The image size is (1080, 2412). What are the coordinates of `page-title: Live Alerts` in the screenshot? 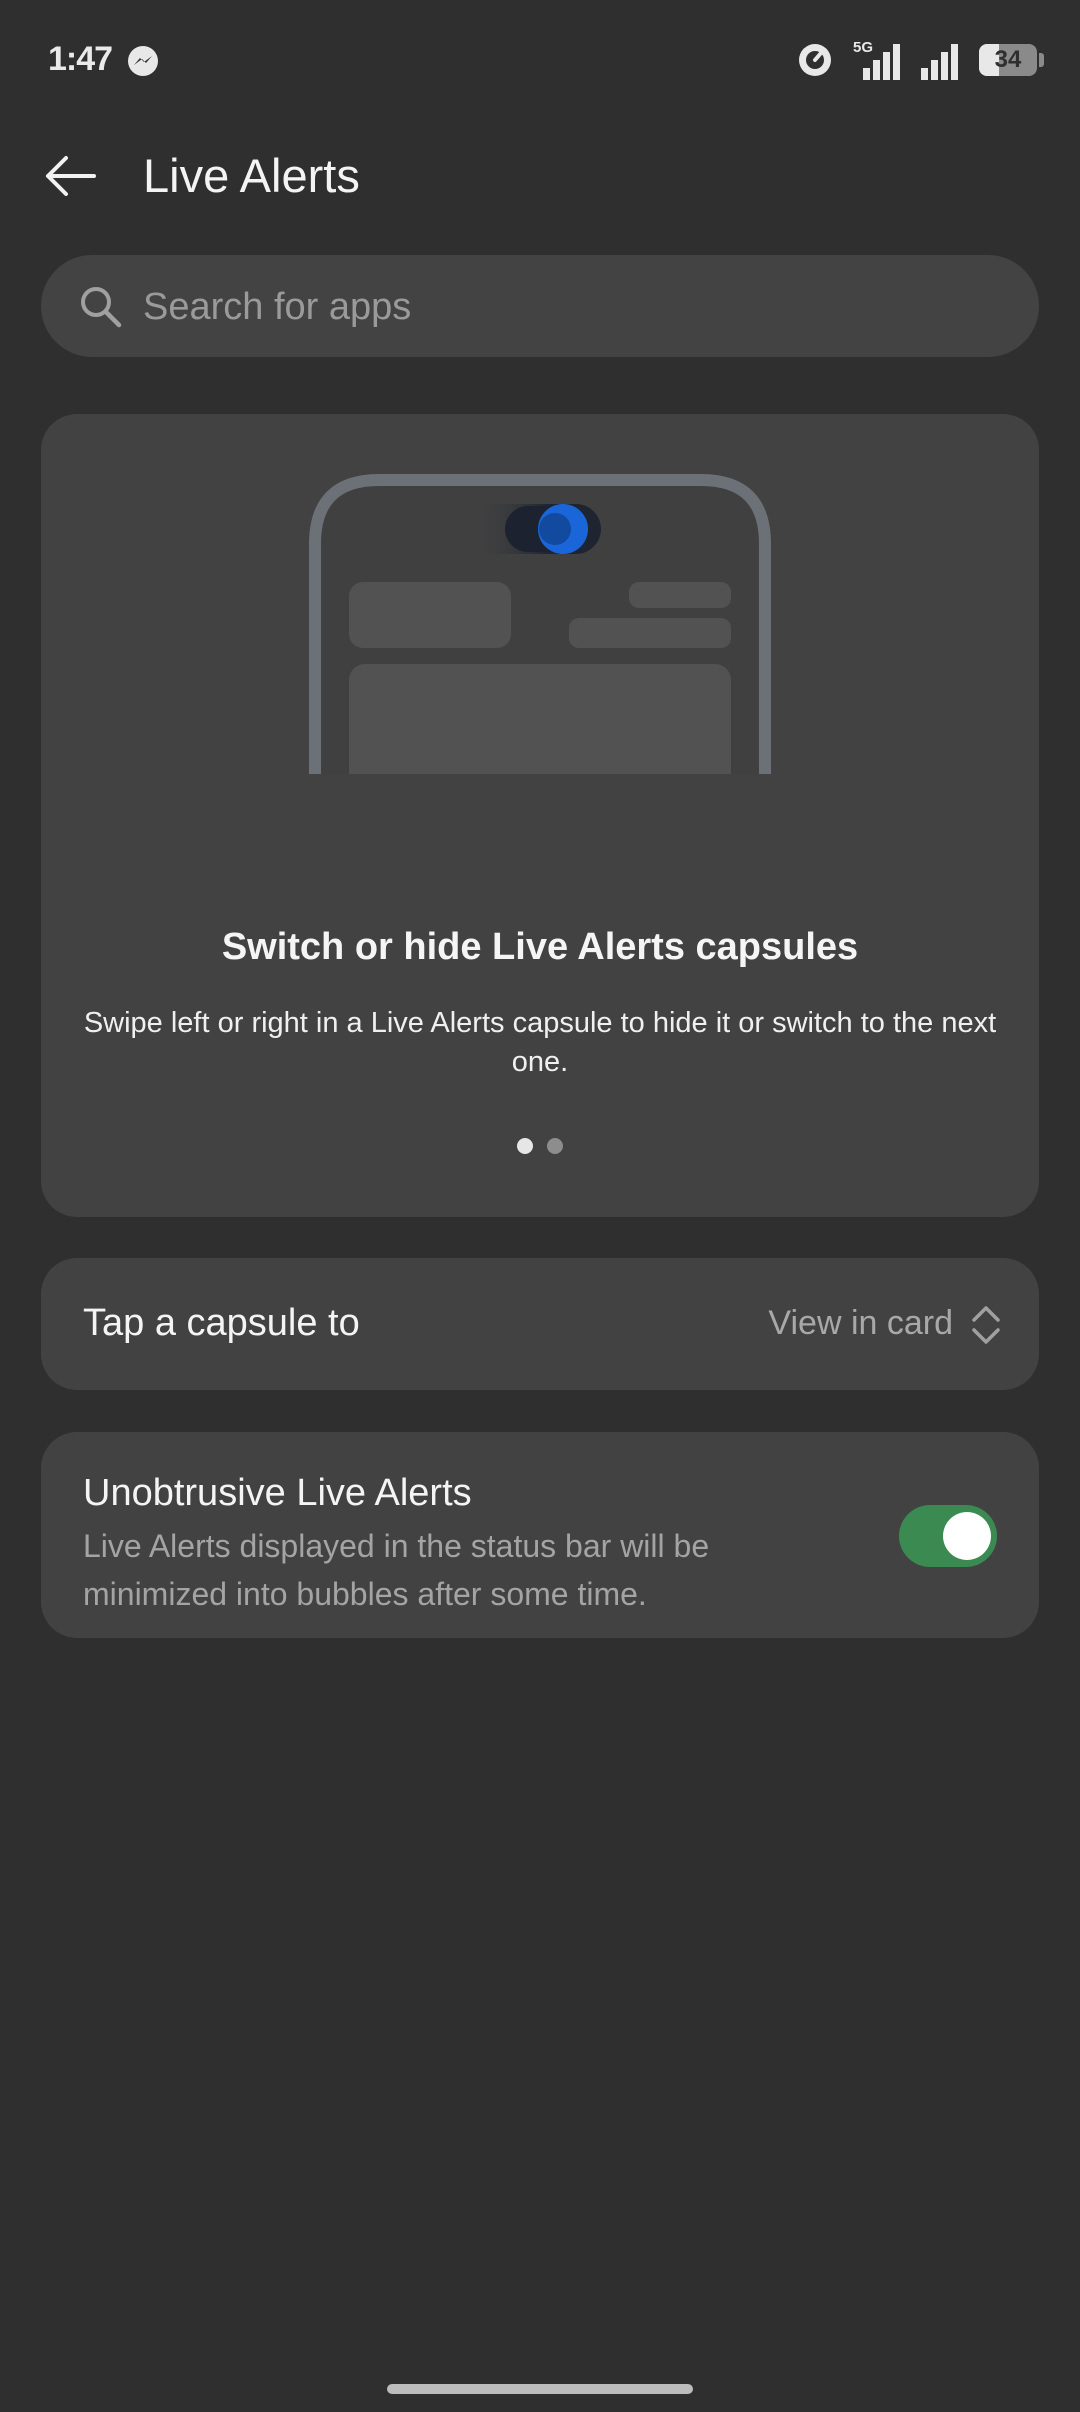 It's located at (251, 175).